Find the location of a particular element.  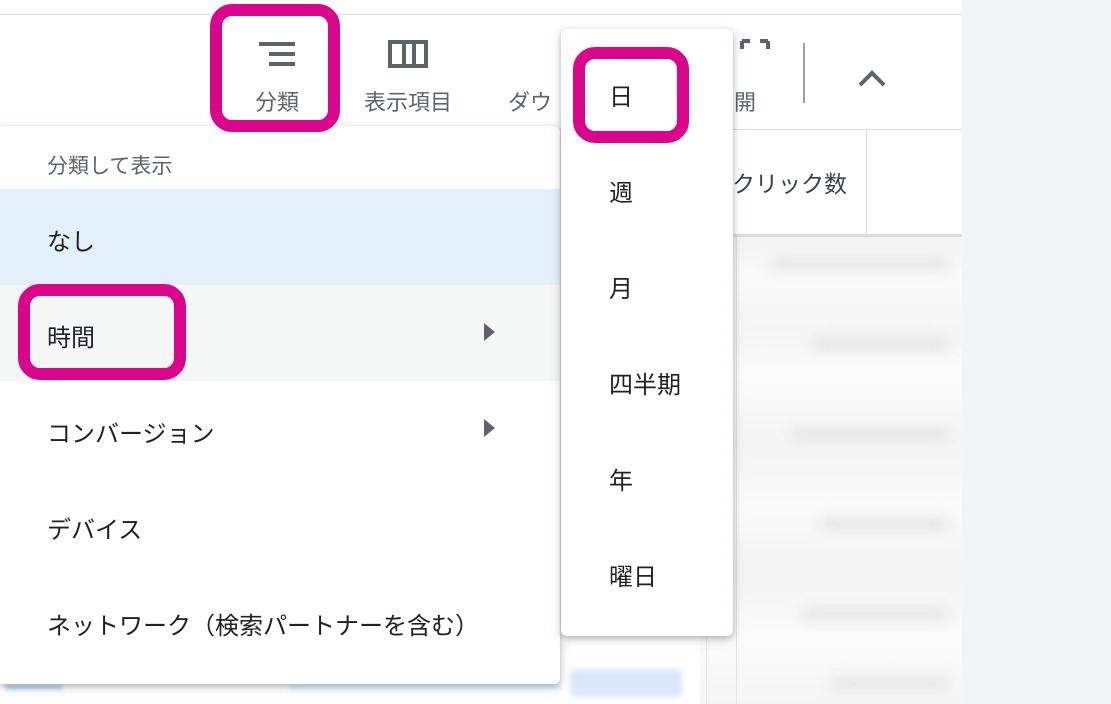

menu-item-time: 時間 is located at coordinates (280, 333).